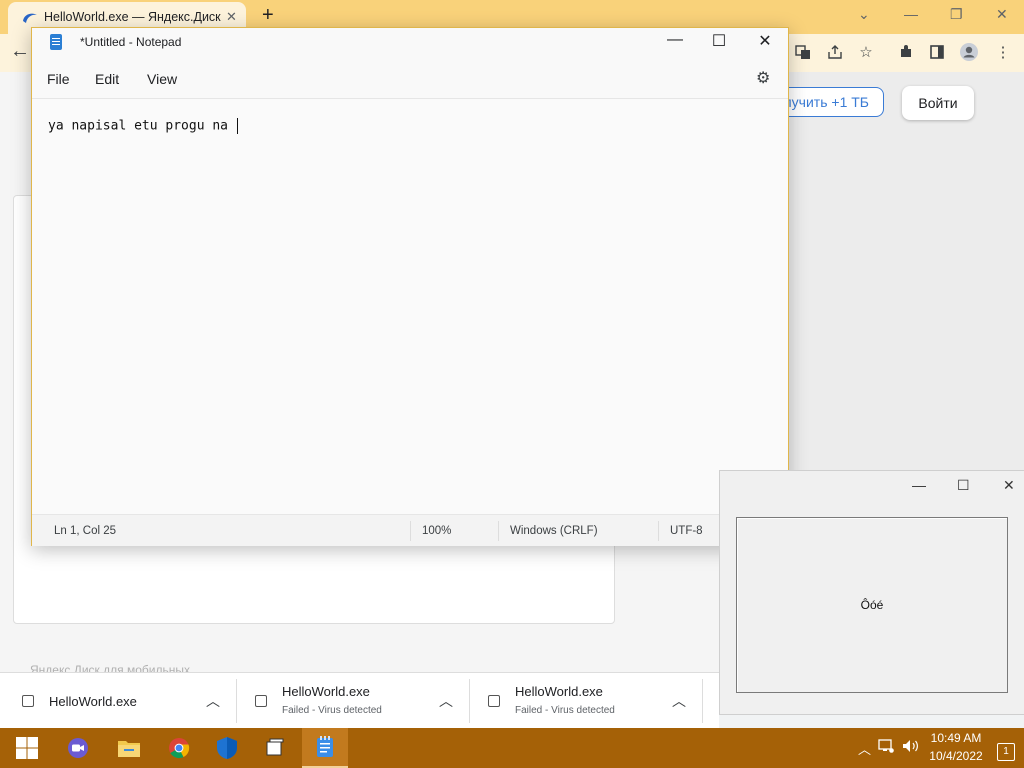 The image size is (1024, 768). Describe the element at coordinates (719, 41) in the screenshot. I see `notepad-maximize-icon: ☐` at that location.